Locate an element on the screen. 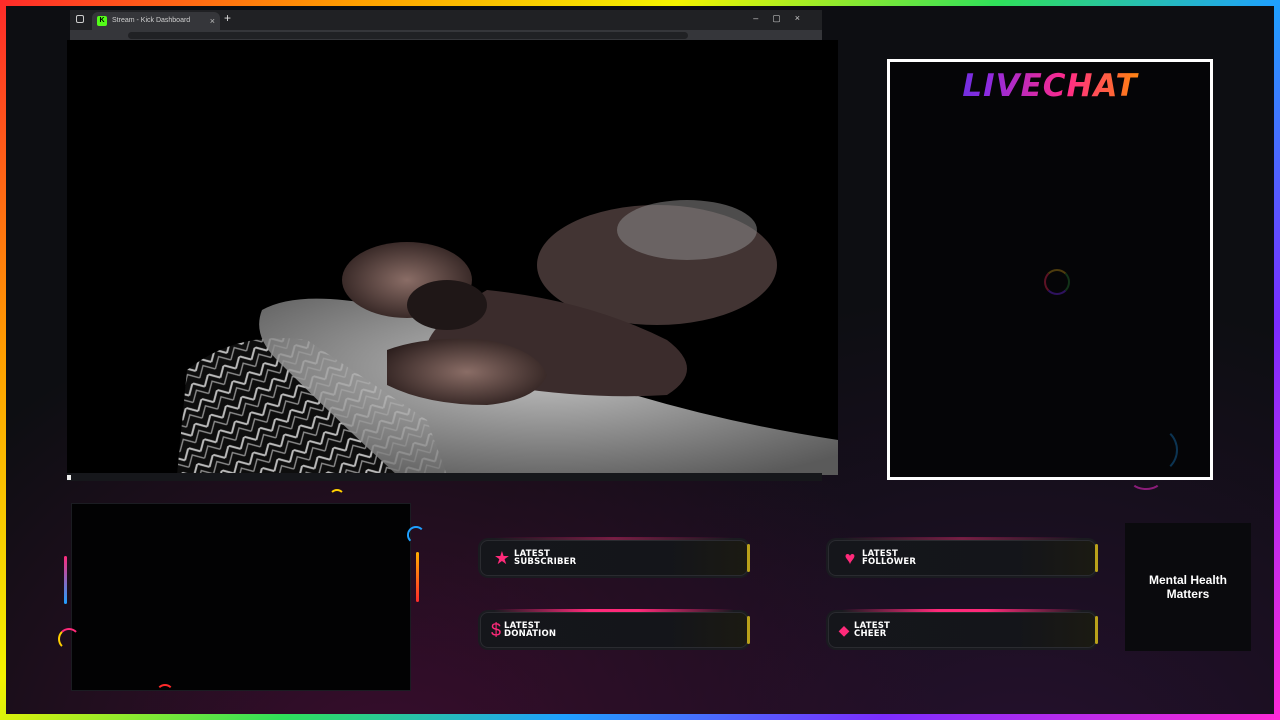 The image size is (1280, 720). window-controls: –▢× is located at coordinates (783, 18).